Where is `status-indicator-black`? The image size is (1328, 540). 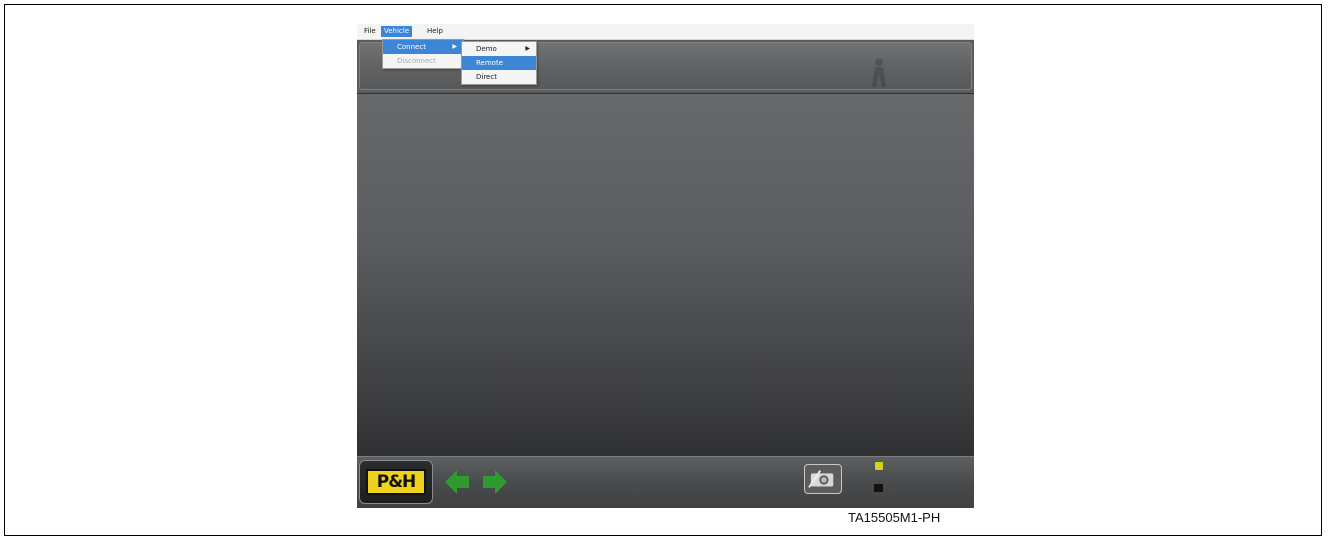 status-indicator-black is located at coordinates (878, 488).